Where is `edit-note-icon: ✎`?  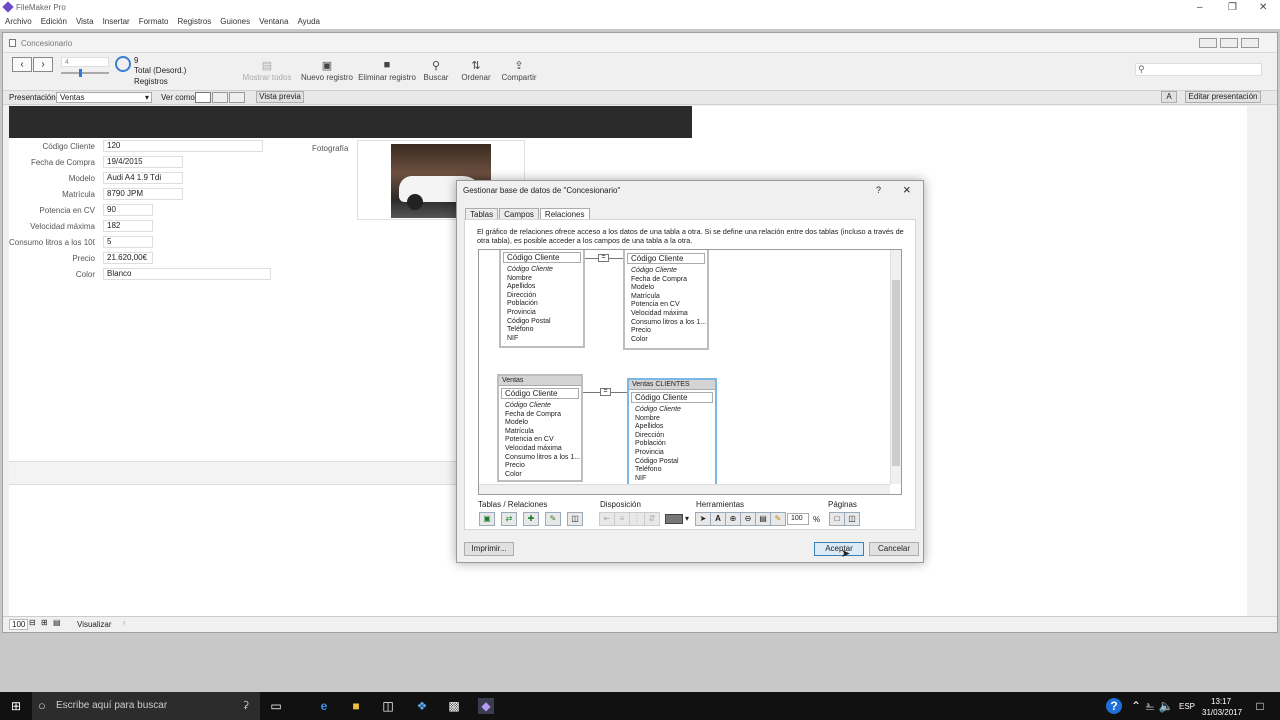
edit-note-icon: ✎ is located at coordinates (778, 519).